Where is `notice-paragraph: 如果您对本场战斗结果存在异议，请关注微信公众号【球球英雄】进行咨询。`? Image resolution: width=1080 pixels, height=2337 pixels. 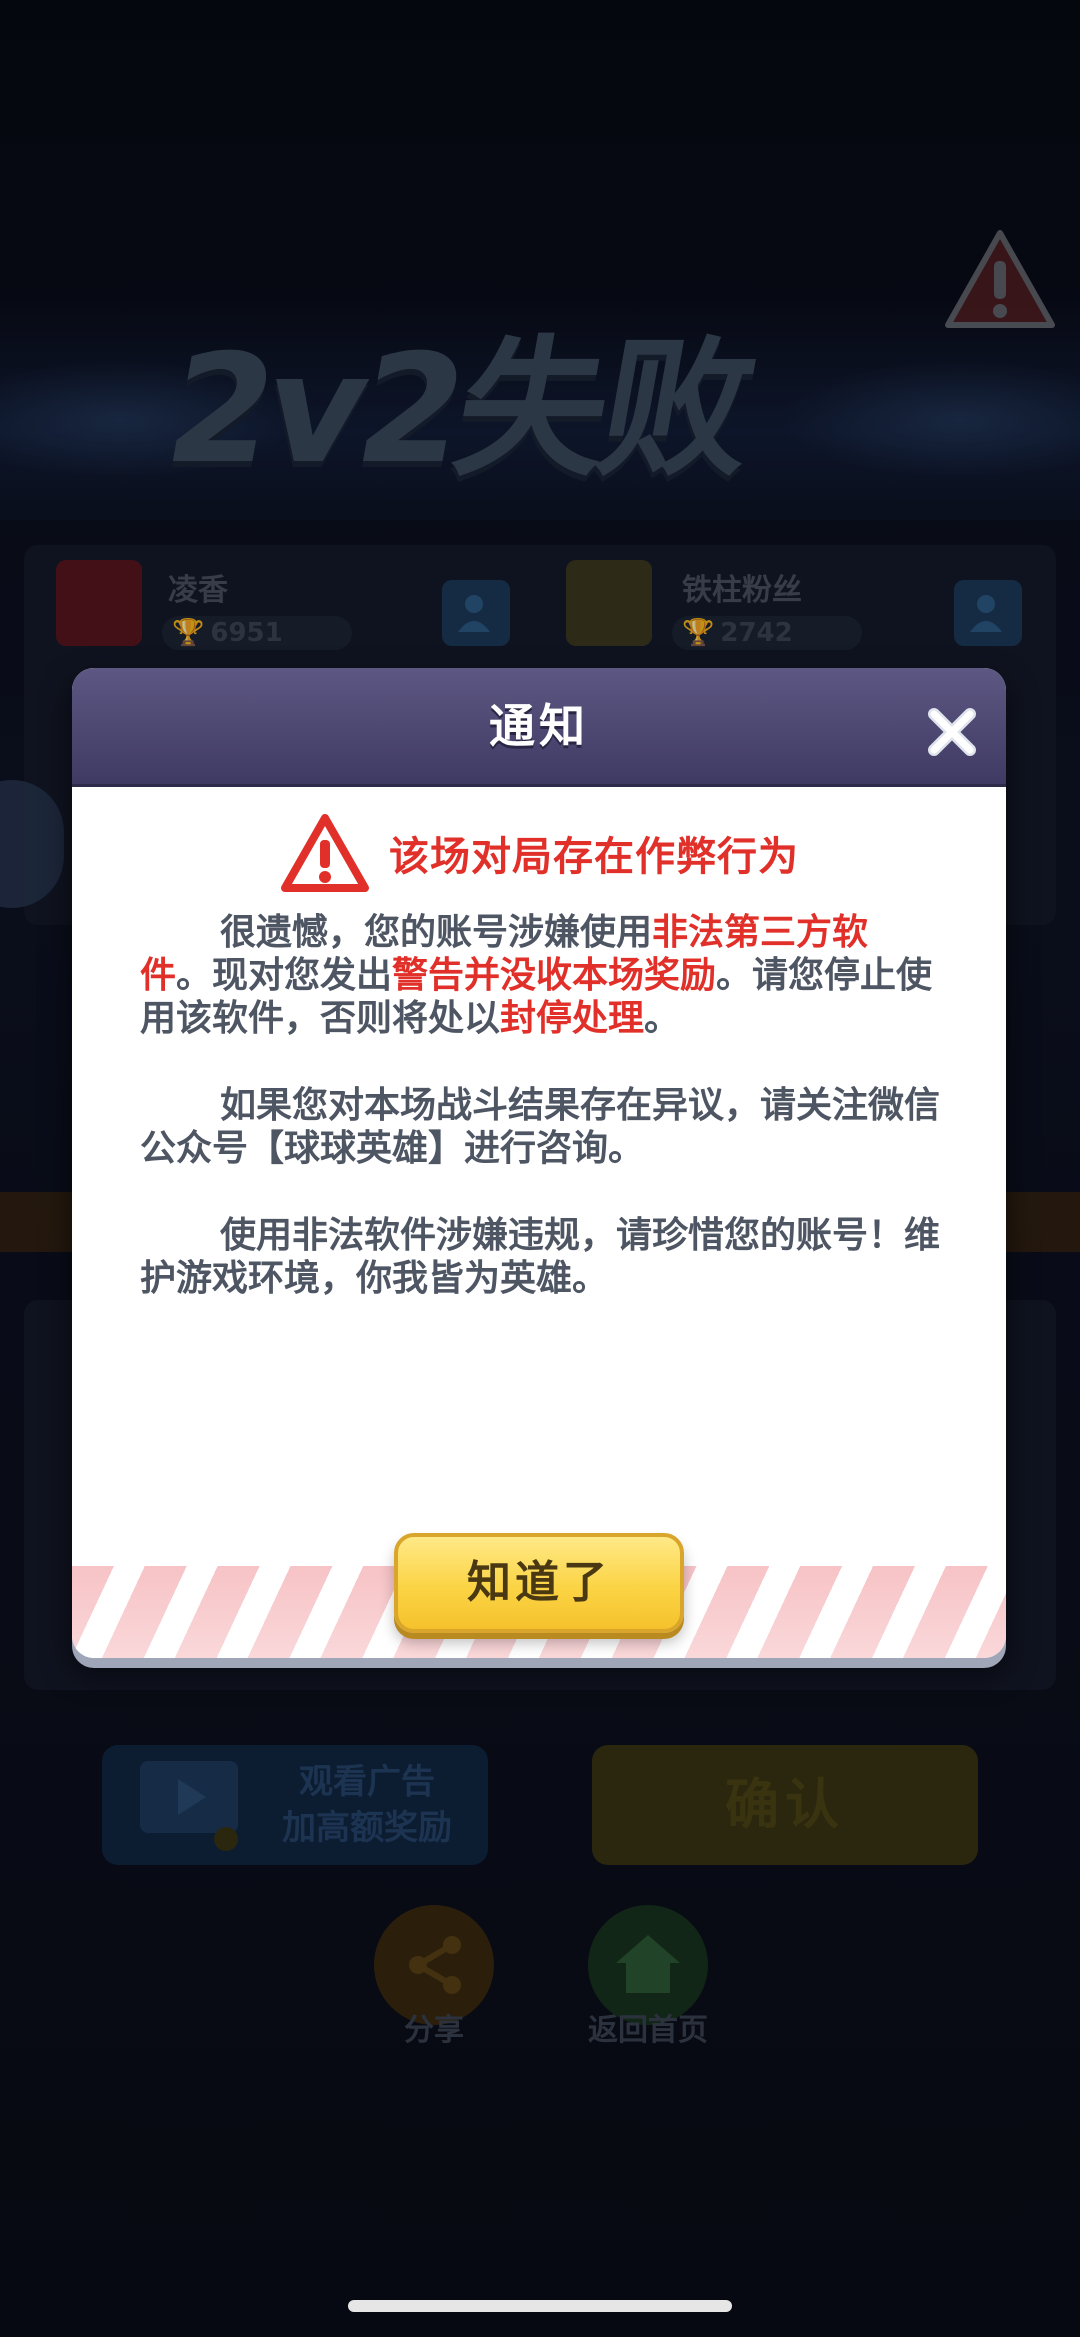 notice-paragraph: 如果您对本场战斗结果存在异议，请关注微信公众号【球球英雄】进行咨询。 is located at coordinates (540, 1127).